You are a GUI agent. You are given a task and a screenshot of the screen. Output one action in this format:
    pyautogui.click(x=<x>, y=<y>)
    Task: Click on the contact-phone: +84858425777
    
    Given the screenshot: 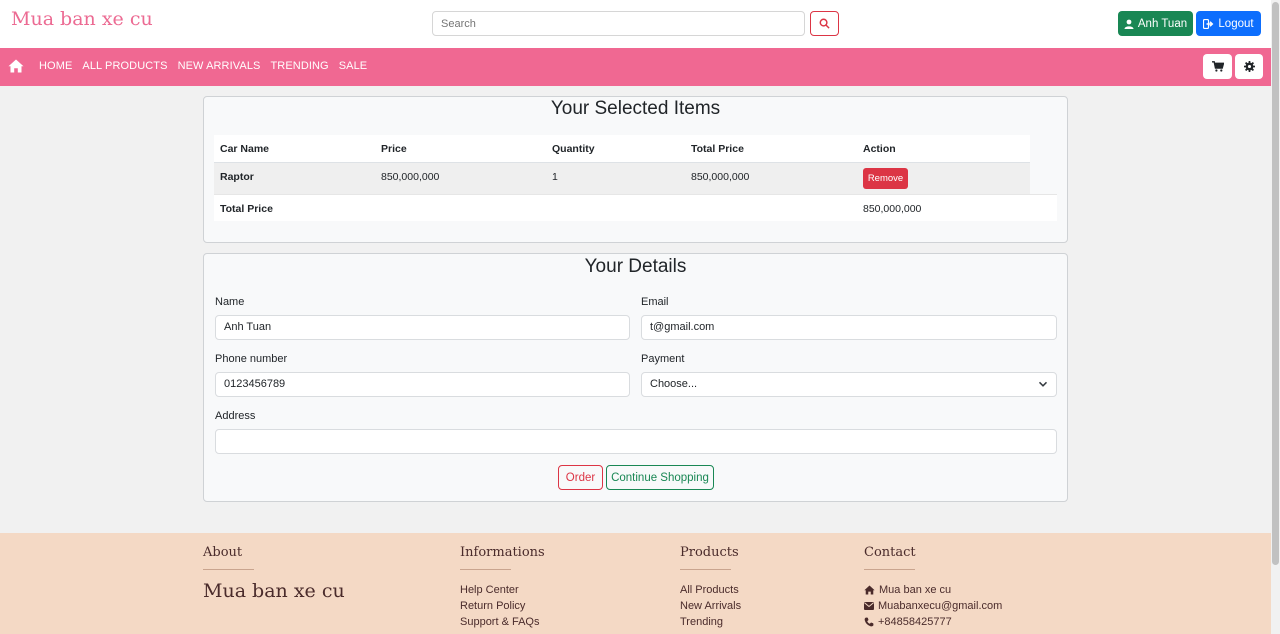 What is the action you would take?
    pyautogui.click(x=933, y=622)
    